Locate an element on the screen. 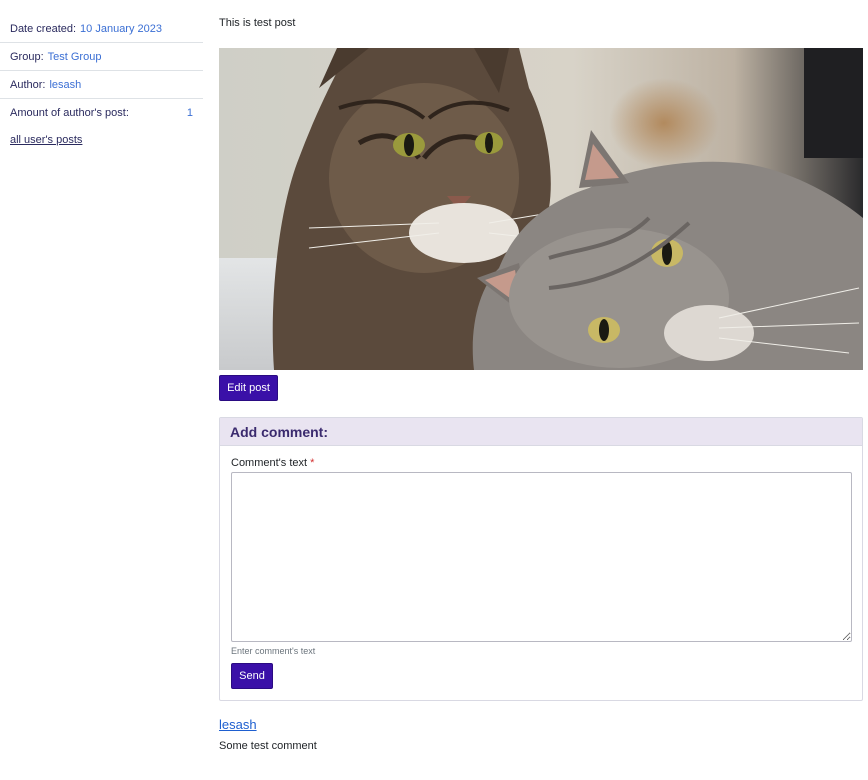 The height and width of the screenshot is (780, 868). comment-text-label-text: Comment's text is located at coordinates (269, 463).